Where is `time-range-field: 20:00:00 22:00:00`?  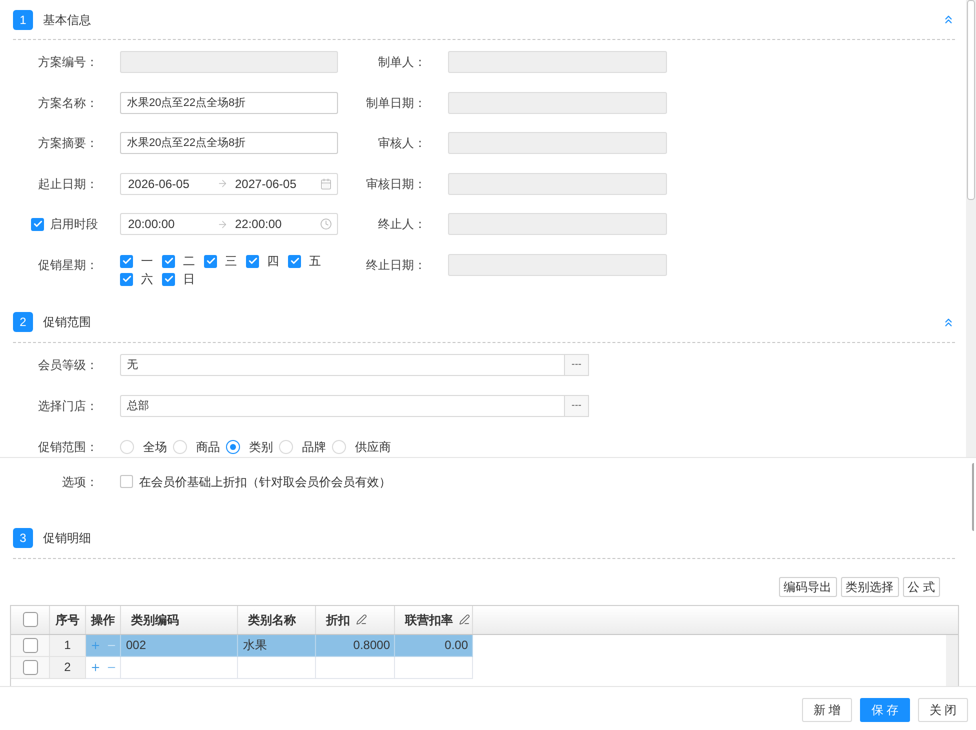
time-range-field: 20:00:00 22:00:00 is located at coordinates (229, 224).